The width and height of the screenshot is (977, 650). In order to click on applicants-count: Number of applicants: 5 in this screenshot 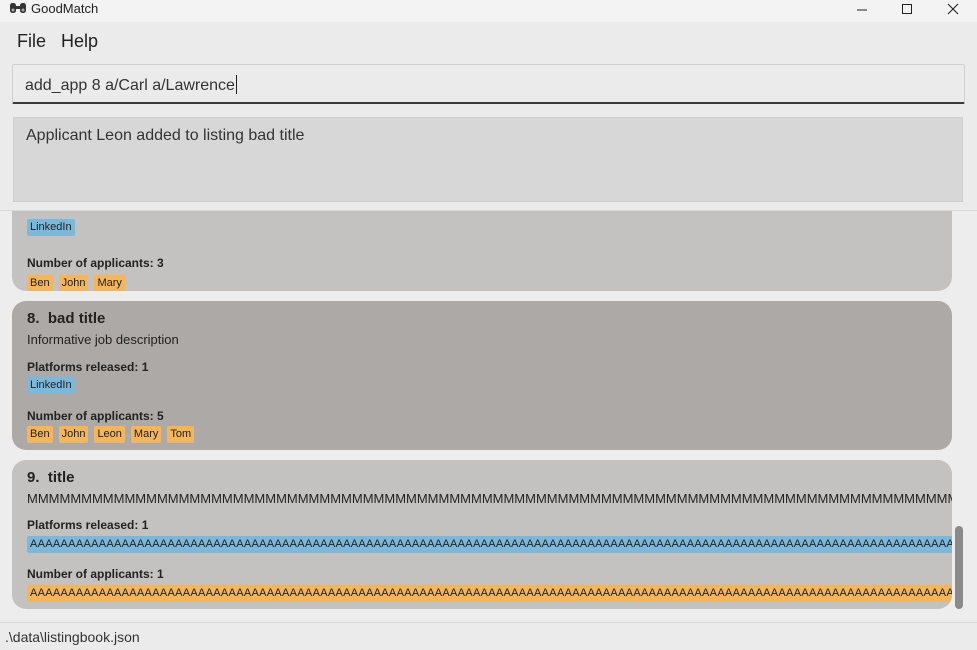, I will do `click(95, 416)`.